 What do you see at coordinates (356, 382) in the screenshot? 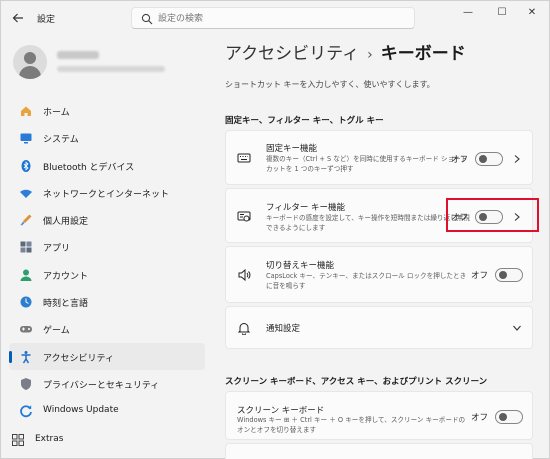
I see `section-heading-screen-keyboard: スクリーン キーボード、アクセス キー、およびプリント スクリーン` at bounding box center [356, 382].